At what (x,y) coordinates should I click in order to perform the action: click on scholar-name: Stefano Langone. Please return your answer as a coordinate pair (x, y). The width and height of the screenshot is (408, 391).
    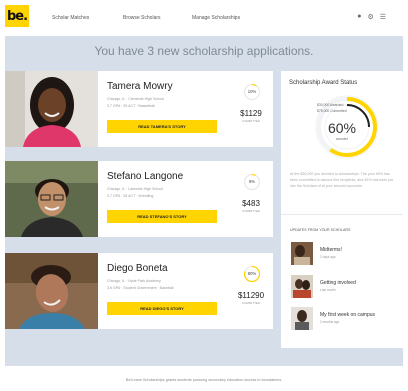
    Looking at the image, I should click on (145, 176).